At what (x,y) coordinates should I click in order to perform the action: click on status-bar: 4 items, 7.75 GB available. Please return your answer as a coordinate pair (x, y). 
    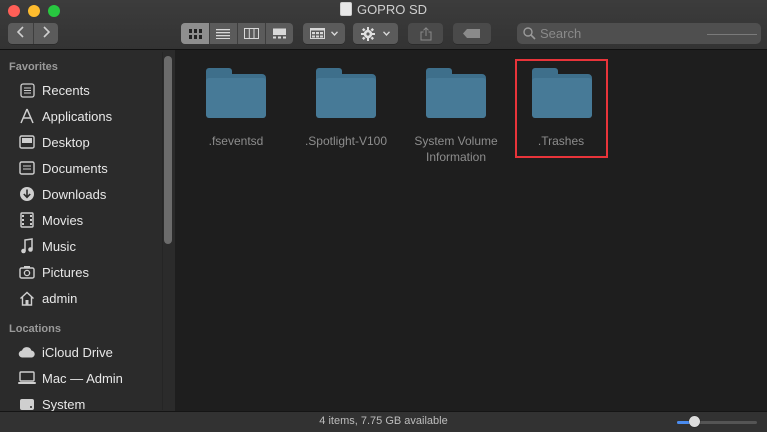
    Looking at the image, I should click on (383, 421).